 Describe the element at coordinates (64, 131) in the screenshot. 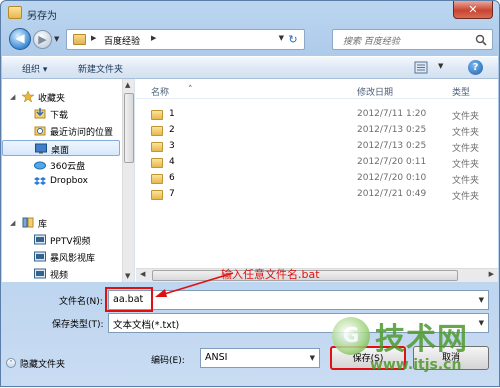

I see `sidebar-item-recent-places: 最近访问的位置` at that location.